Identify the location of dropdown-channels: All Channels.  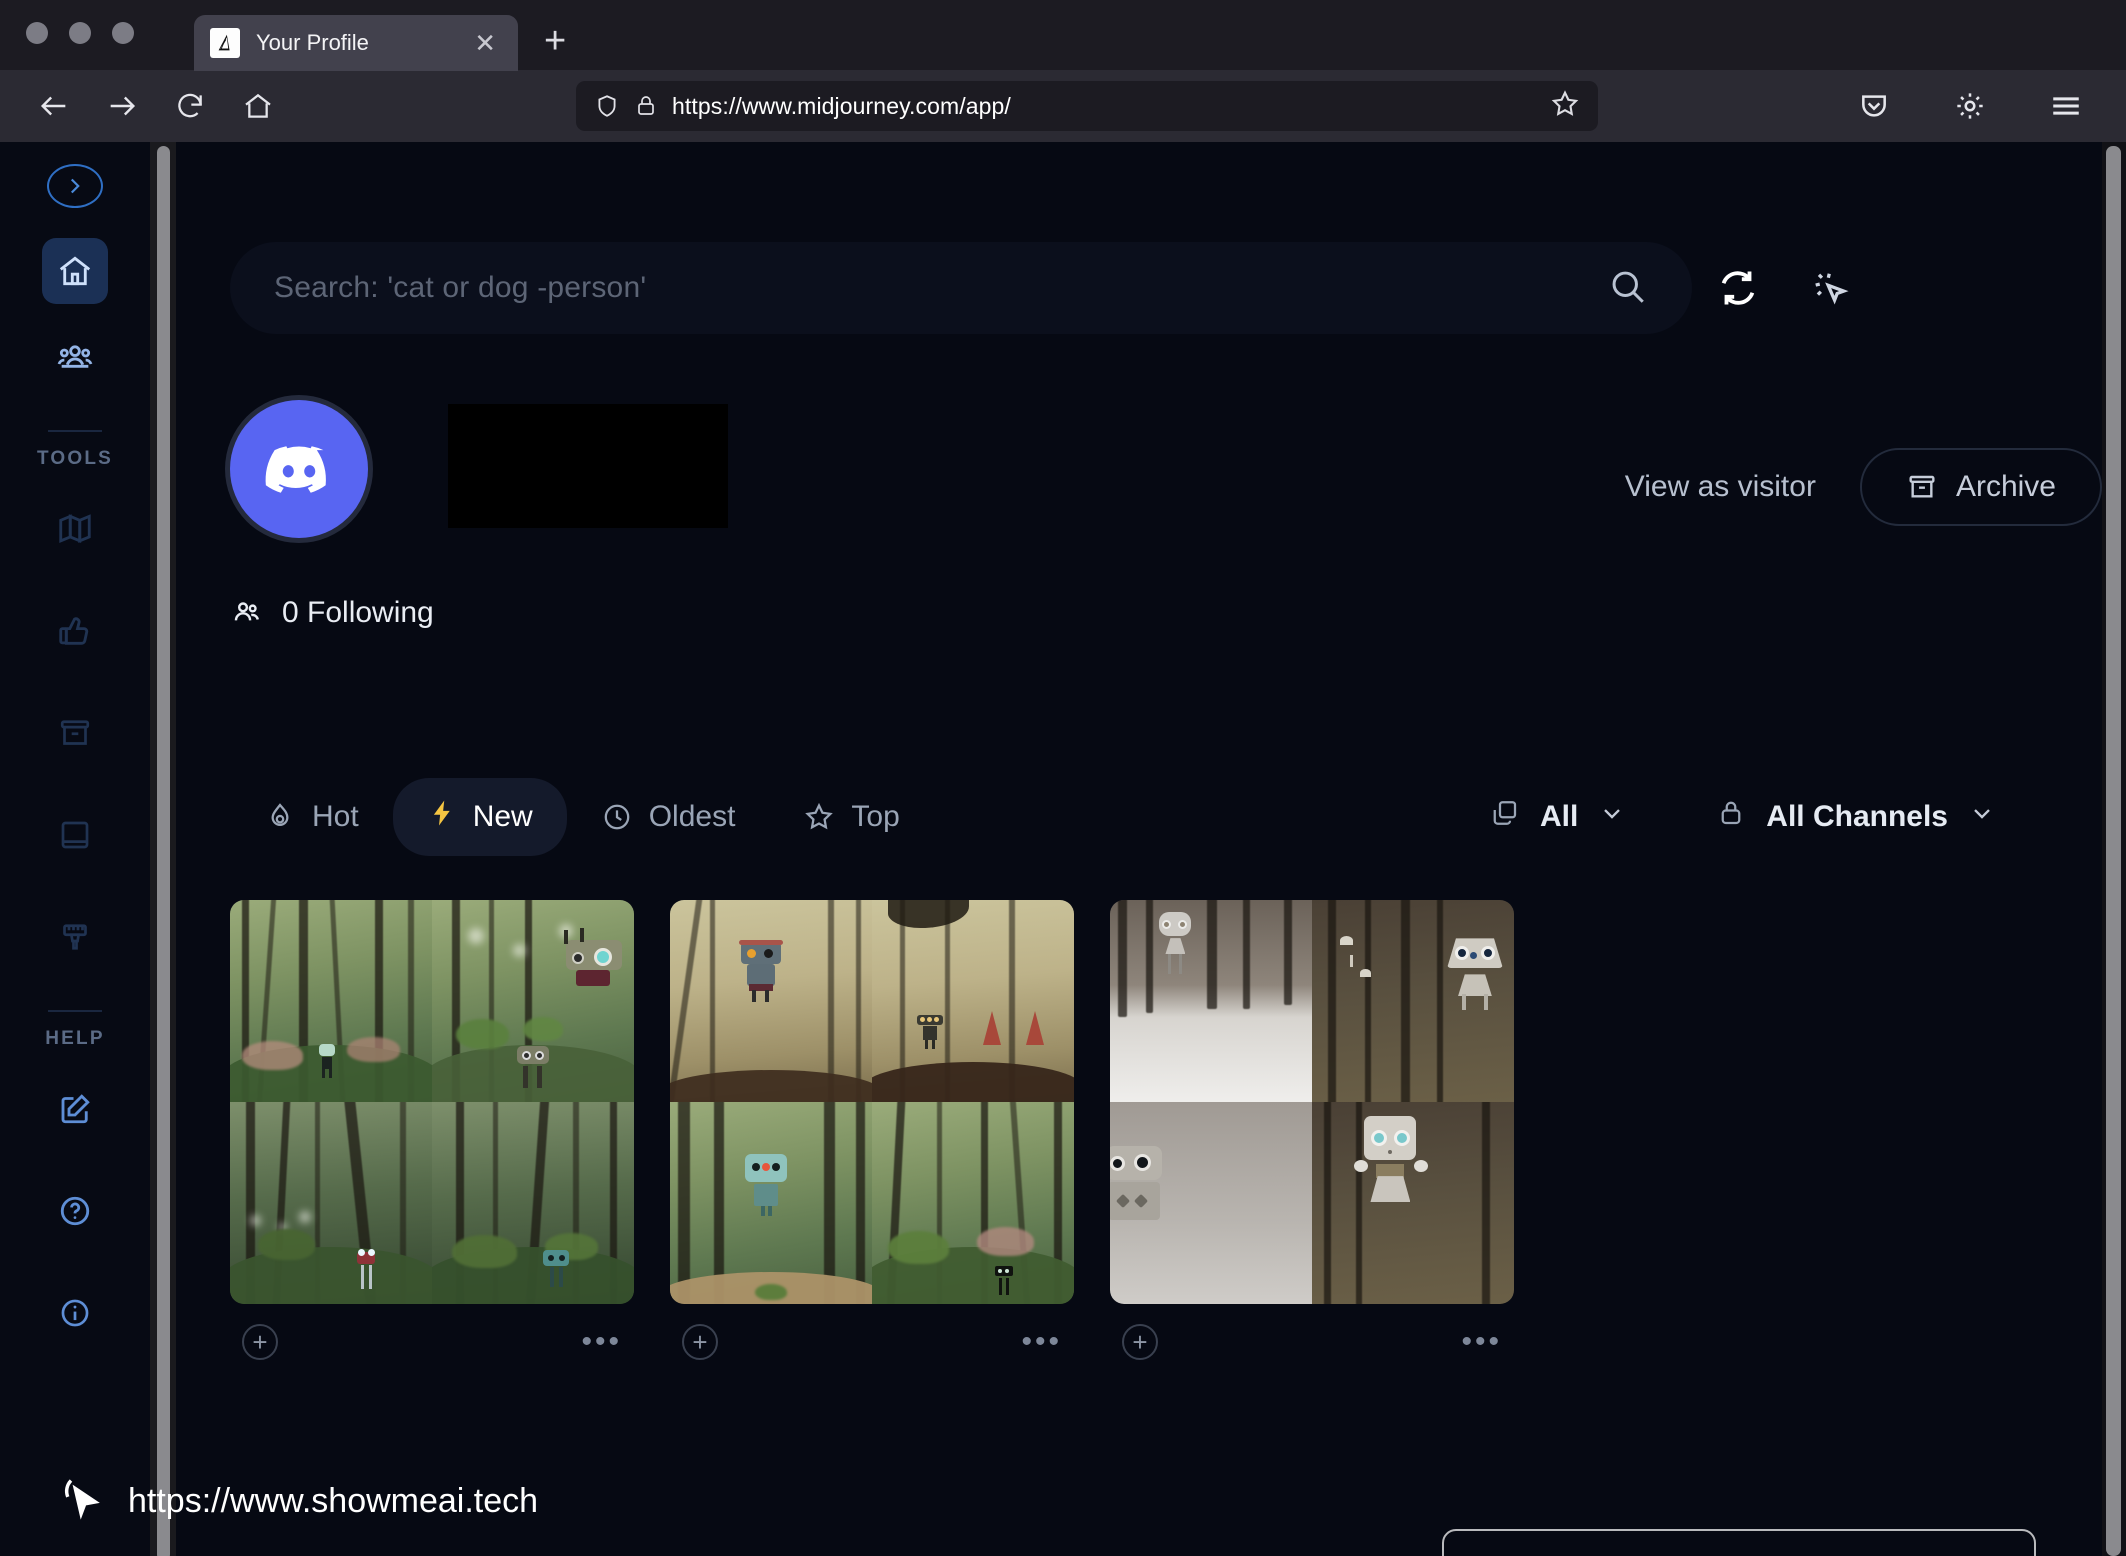
(1856, 817).